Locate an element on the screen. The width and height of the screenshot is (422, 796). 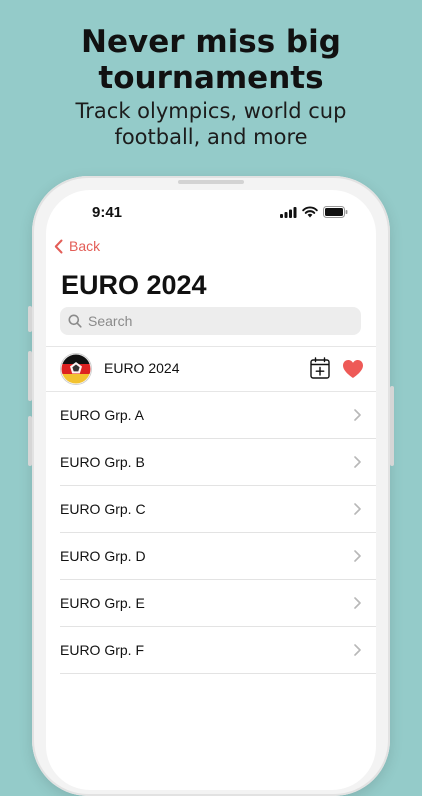
list-item: EURO Grp. D is located at coordinates (218, 556).